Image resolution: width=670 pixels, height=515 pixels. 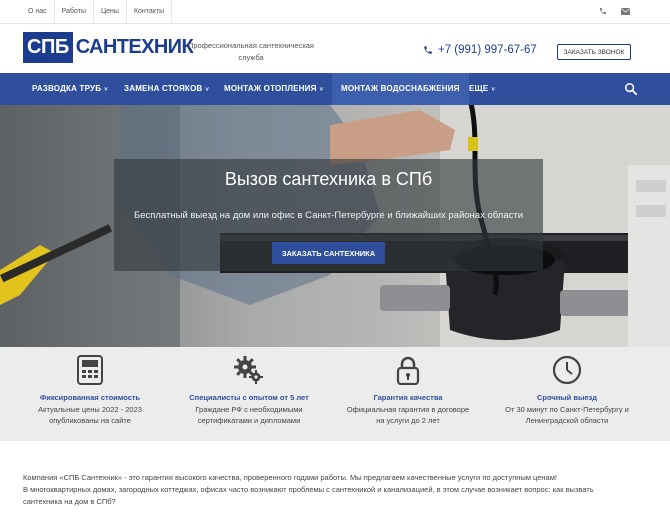 What do you see at coordinates (625, 12) in the screenshot?
I see `mail-icon` at bounding box center [625, 12].